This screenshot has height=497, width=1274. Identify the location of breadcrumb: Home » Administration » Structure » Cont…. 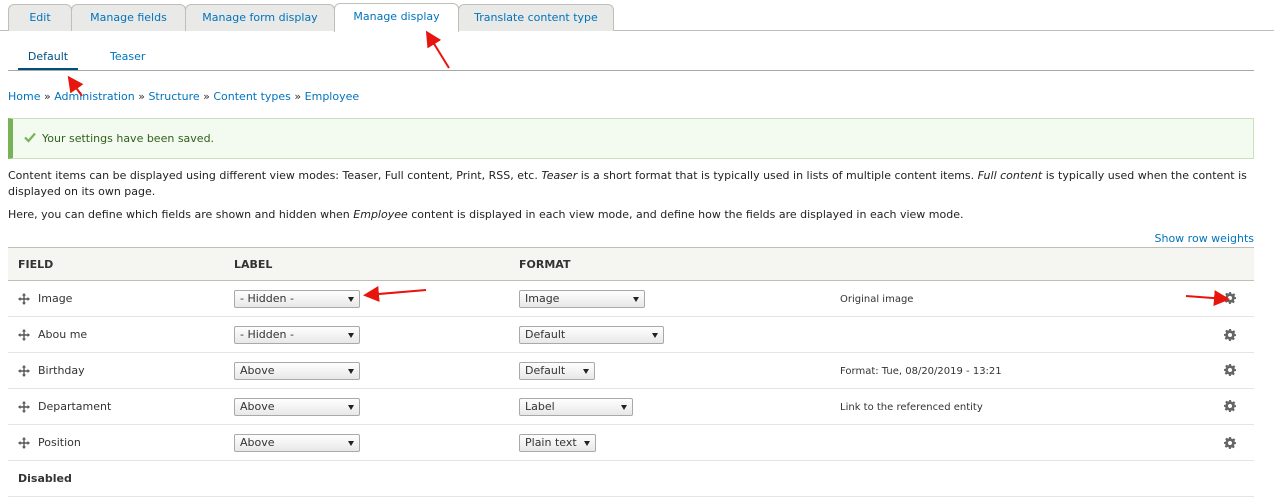
(183, 96).